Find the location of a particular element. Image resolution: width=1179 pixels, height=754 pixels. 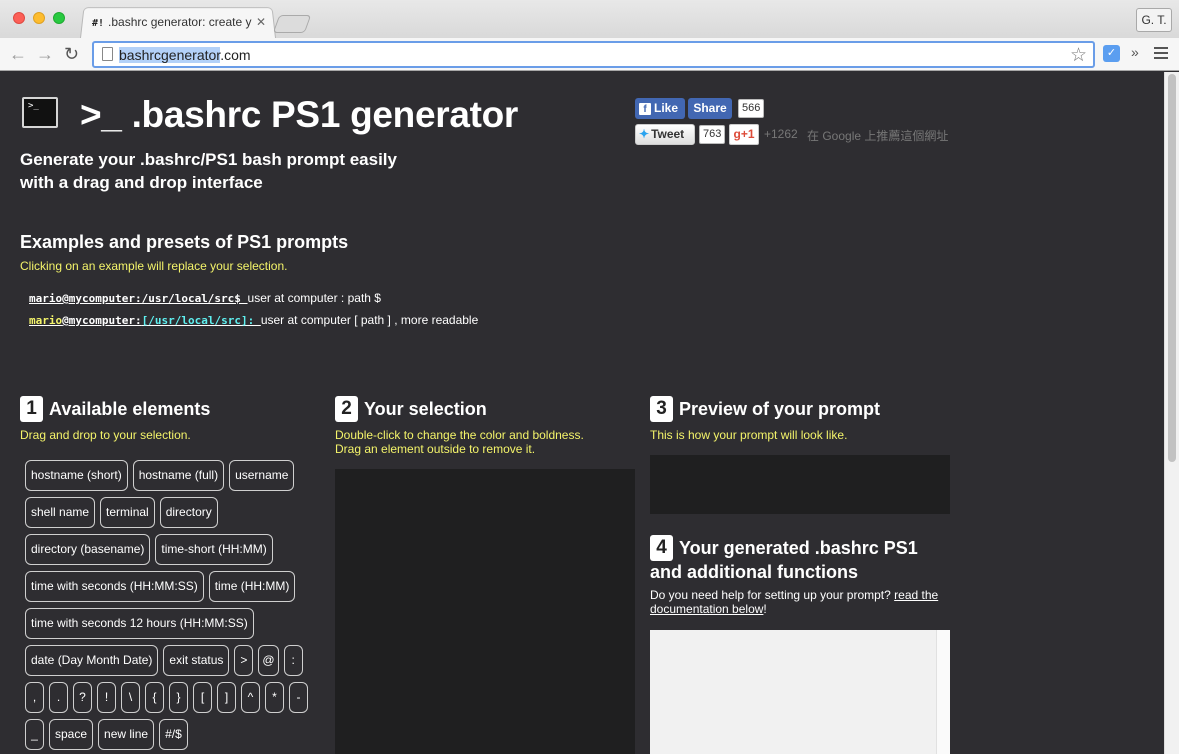

selection-dropzone is located at coordinates (485, 611).